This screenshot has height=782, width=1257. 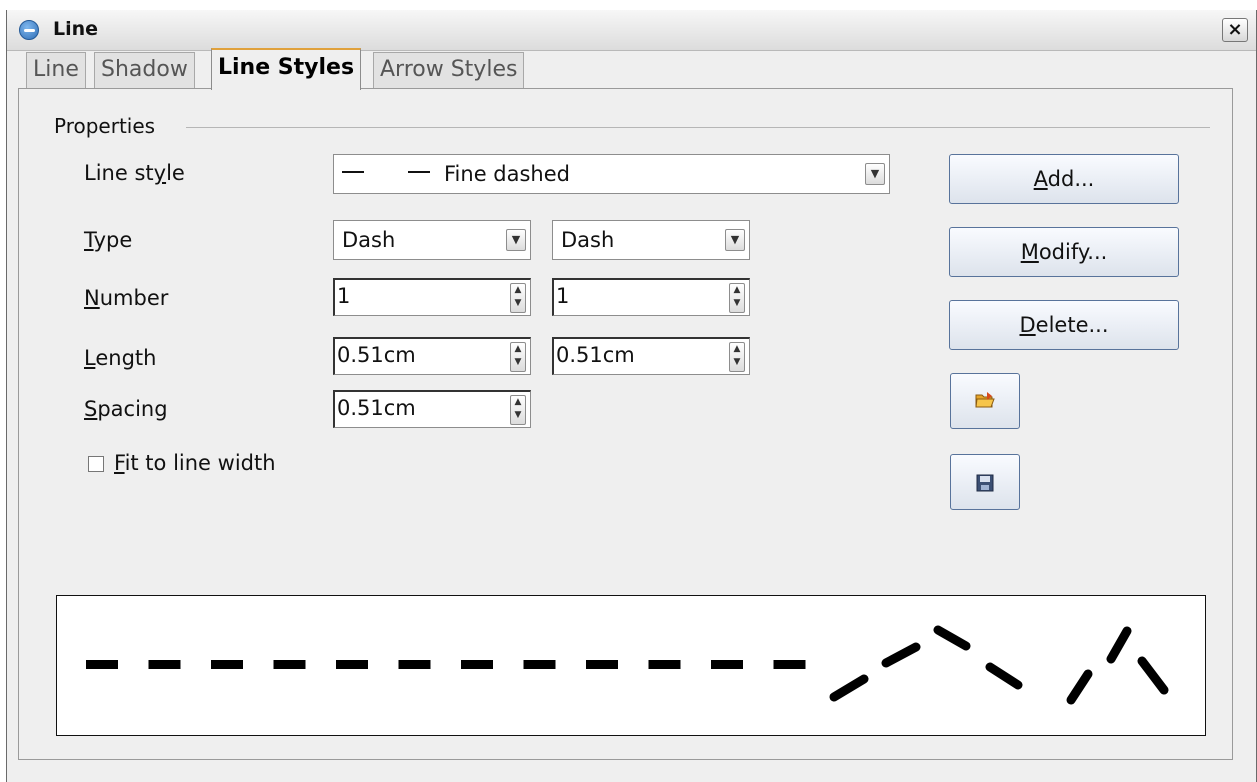 I want to click on save-line-styles-button, so click(x=985, y=482).